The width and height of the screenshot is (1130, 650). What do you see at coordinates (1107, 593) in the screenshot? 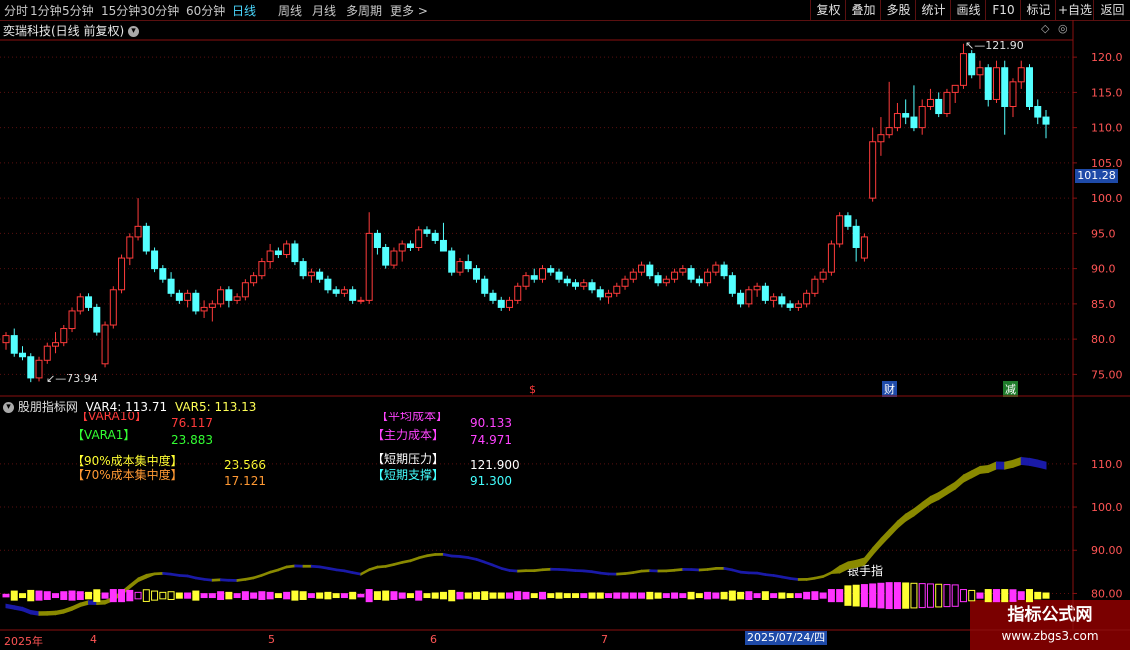
I see `indicator-tick-label: 80.00` at bounding box center [1107, 593].